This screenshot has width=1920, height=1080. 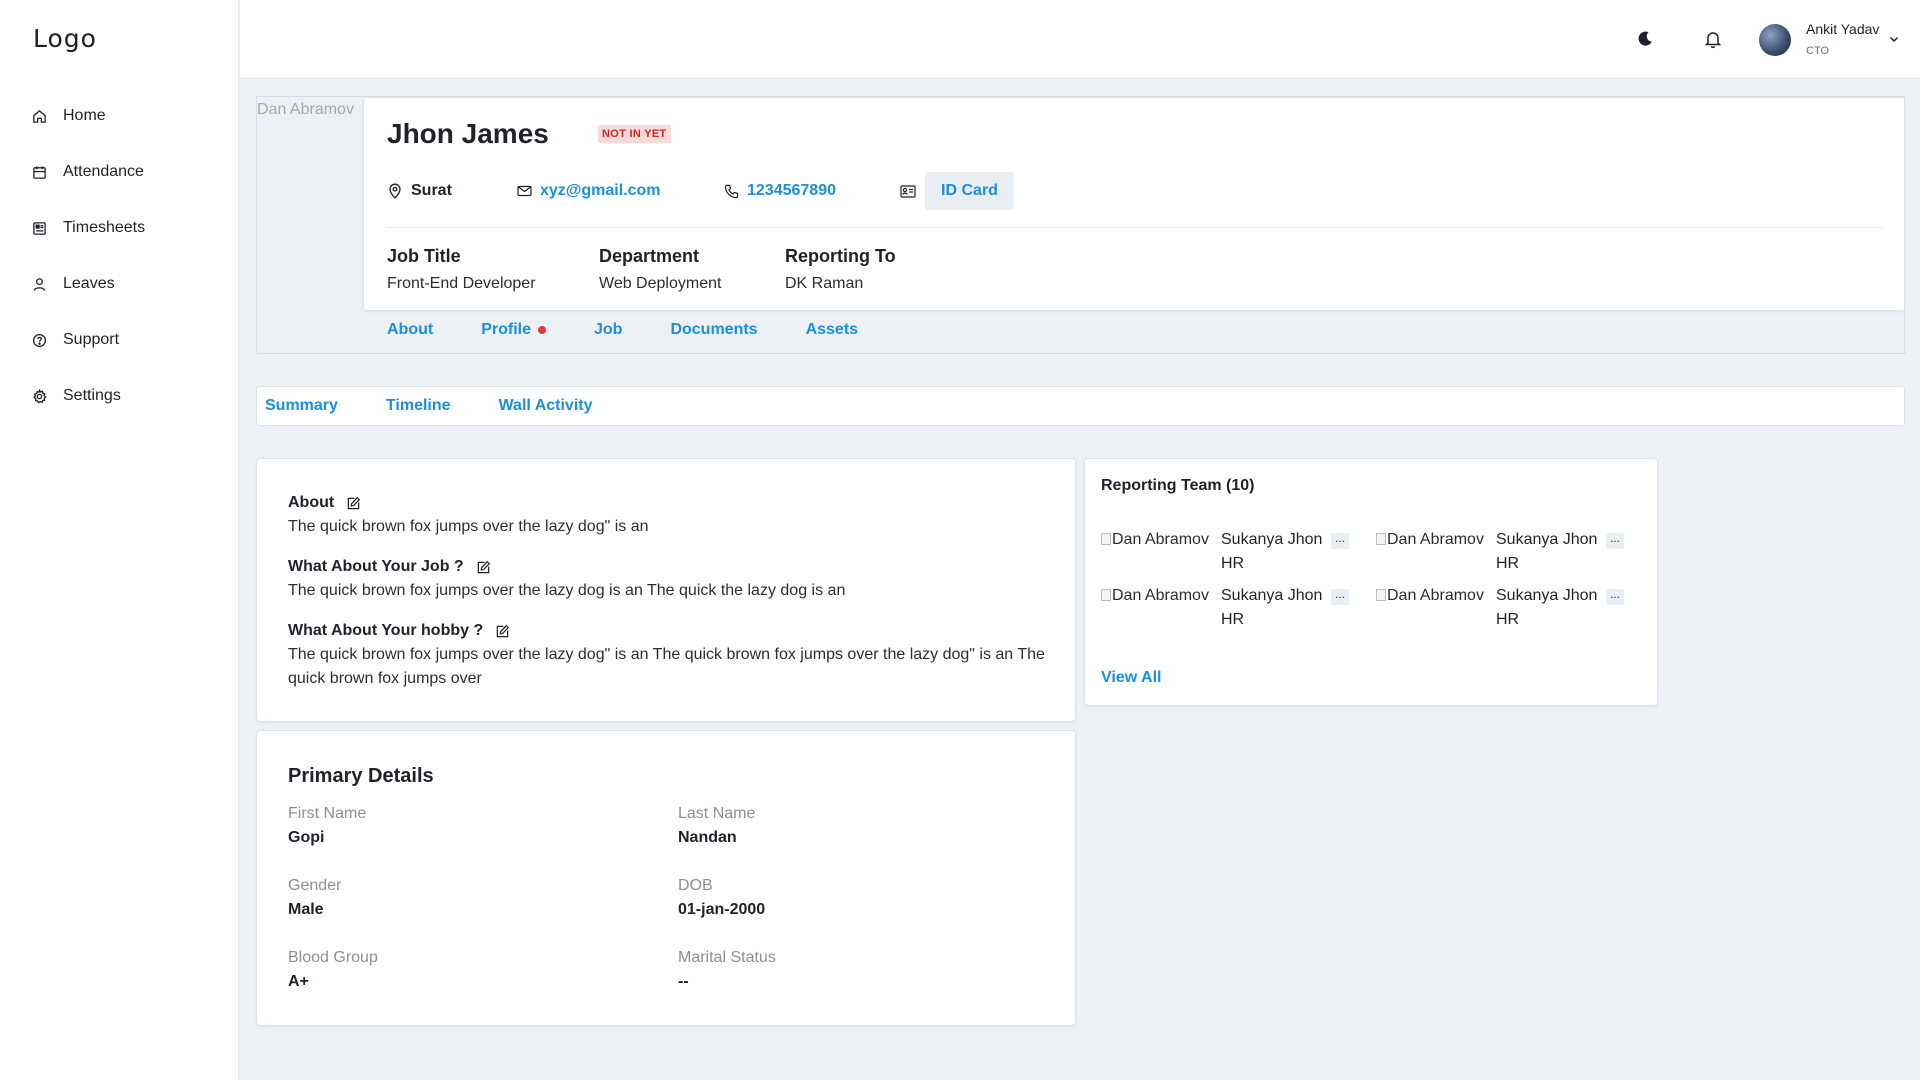 I want to click on id-card-button: ID Card, so click(x=969, y=191).